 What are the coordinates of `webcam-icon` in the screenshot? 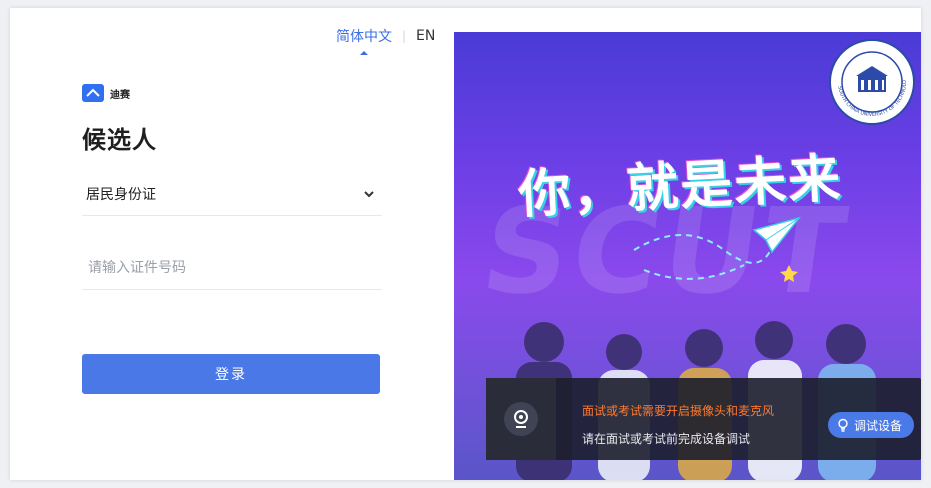 It's located at (521, 419).